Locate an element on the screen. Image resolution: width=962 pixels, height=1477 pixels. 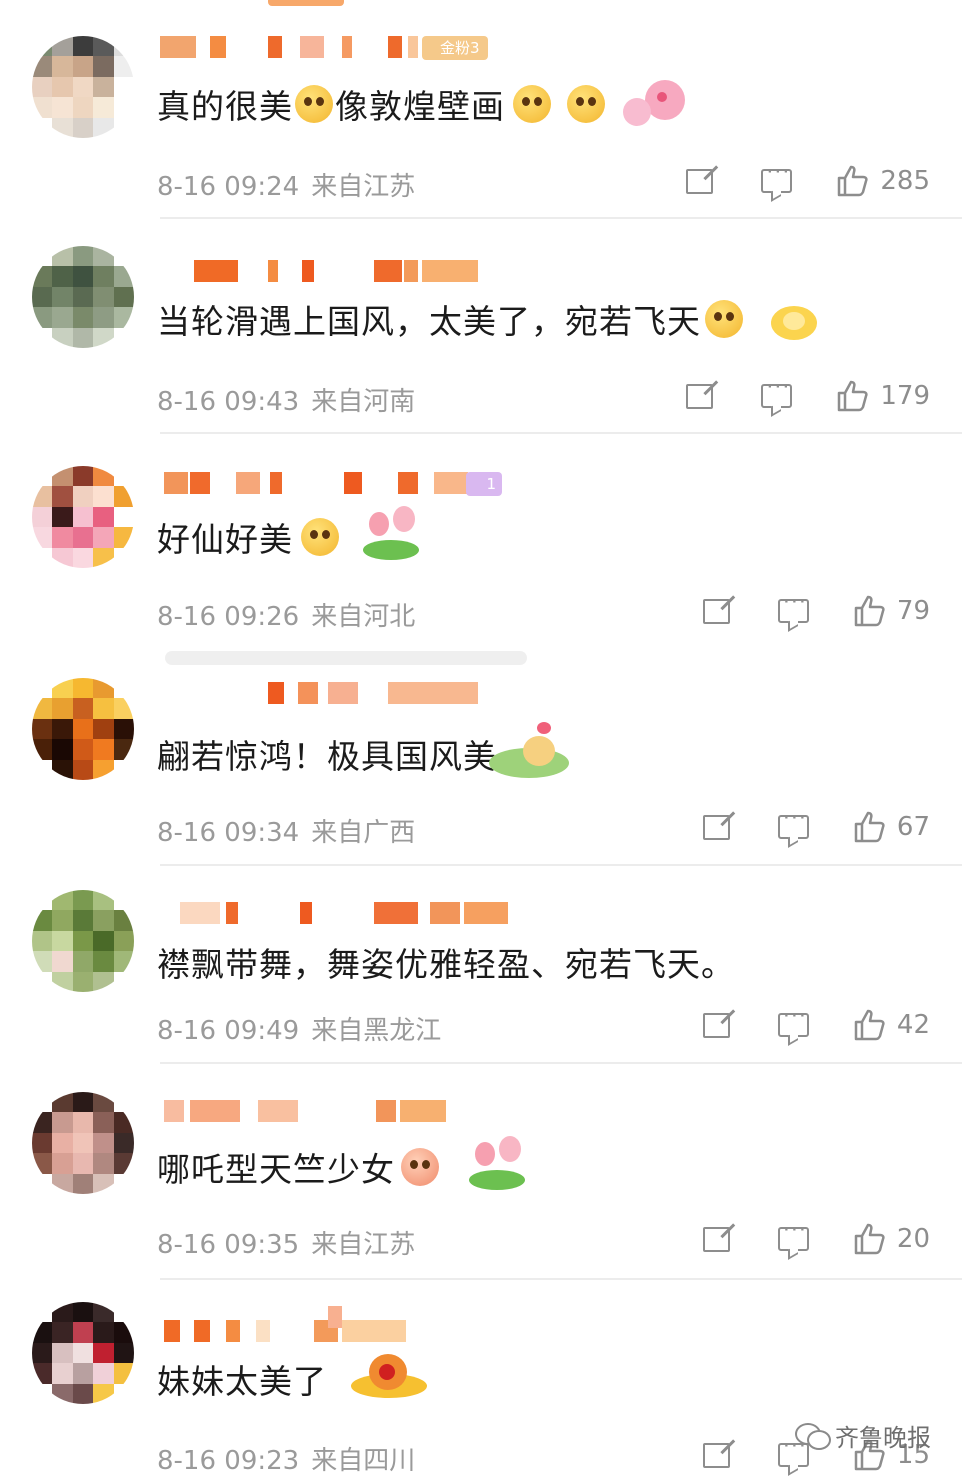
fan-badge: 金粉3 is located at coordinates (455, 48).